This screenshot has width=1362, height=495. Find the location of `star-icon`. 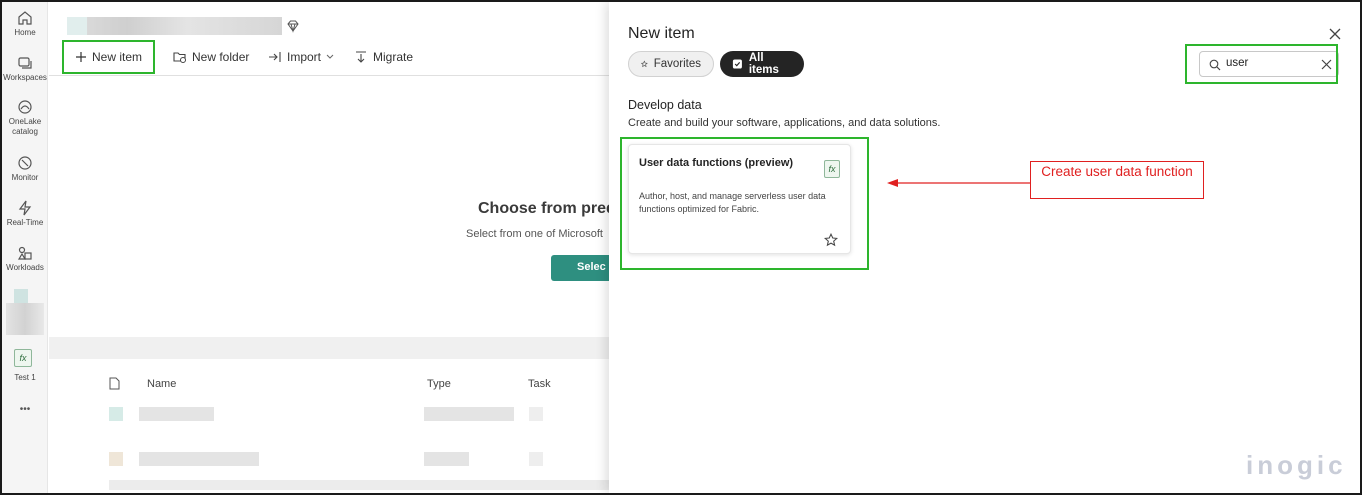

star-icon is located at coordinates (644, 64).